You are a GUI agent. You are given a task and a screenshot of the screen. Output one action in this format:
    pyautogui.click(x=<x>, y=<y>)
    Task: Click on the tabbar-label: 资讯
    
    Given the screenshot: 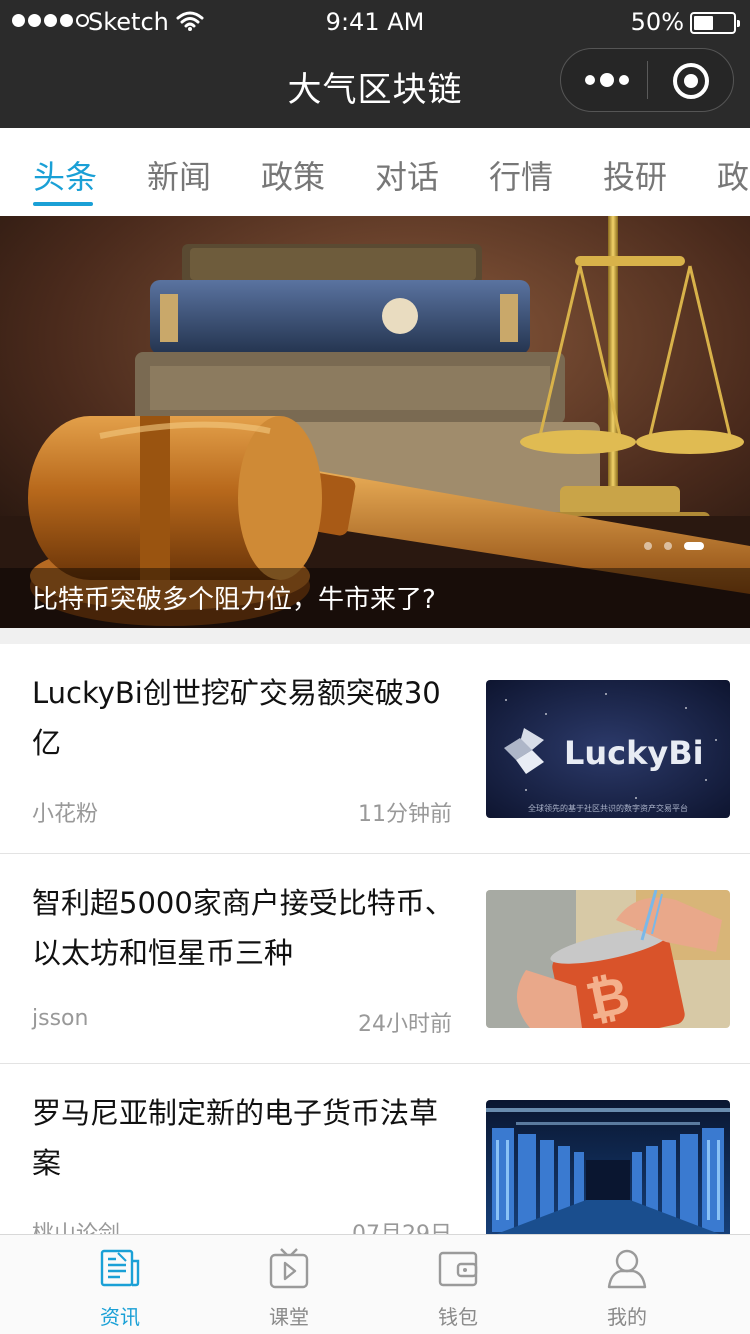 What is the action you would take?
    pyautogui.click(x=120, y=1317)
    